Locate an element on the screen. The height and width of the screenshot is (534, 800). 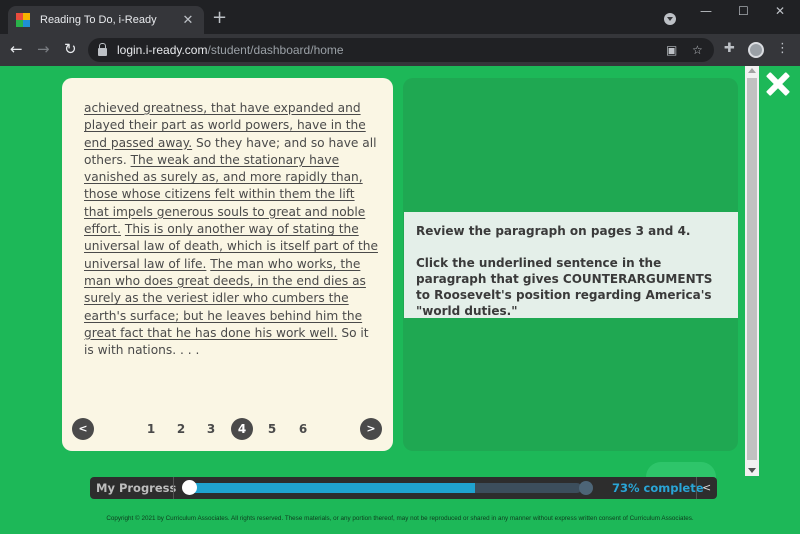
page-2-button: 2 is located at coordinates (181, 429).